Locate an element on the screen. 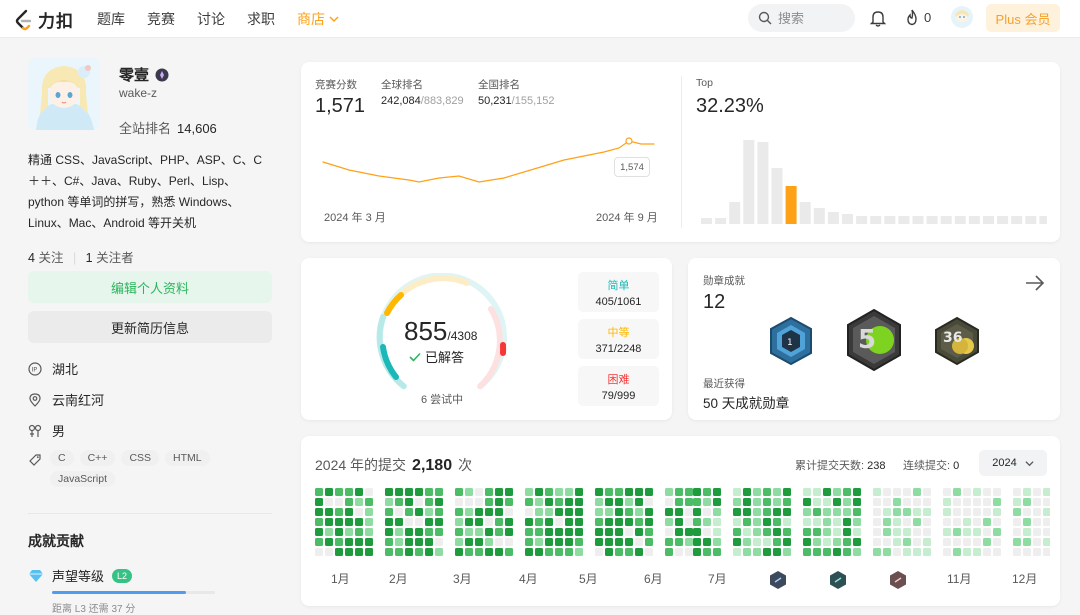  month-badge-icon is located at coordinates (838, 580).